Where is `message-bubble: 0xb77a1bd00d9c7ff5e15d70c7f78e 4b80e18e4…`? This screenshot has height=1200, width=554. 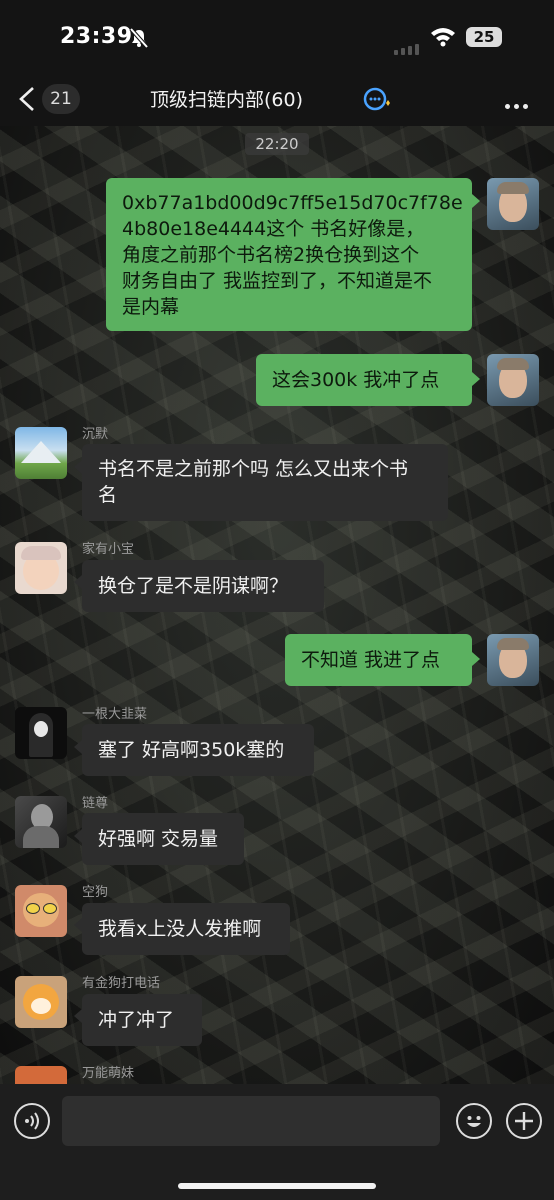 message-bubble: 0xb77a1bd00d9c7ff5e15d70c7f78e 4b80e18e4… is located at coordinates (289, 254).